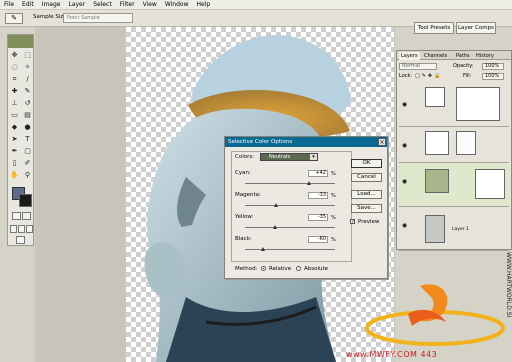 This screenshot has width=512, height=362. What do you see at coordinates (25, 200) in the screenshot?
I see `background-color-swatch` at bounding box center [25, 200].